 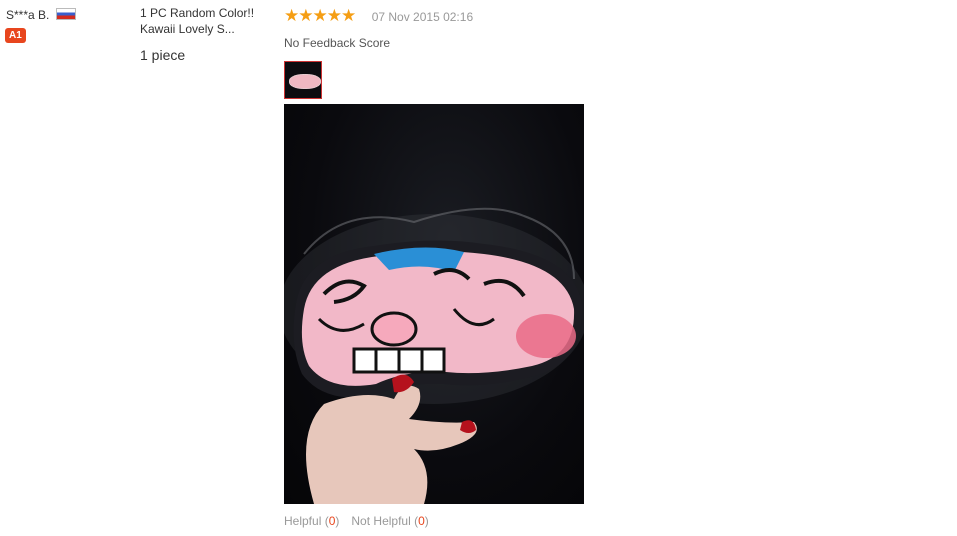 I want to click on vote-bar: Helpful (0) Not Helpful (0), so click(x=356, y=521).